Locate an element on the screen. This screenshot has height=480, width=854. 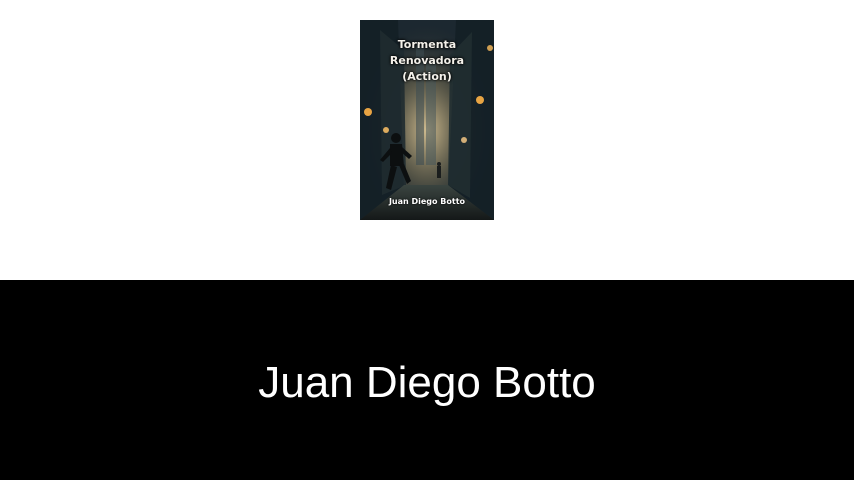
author-name-heading: Juan Diego Botto is located at coordinates (427, 382).